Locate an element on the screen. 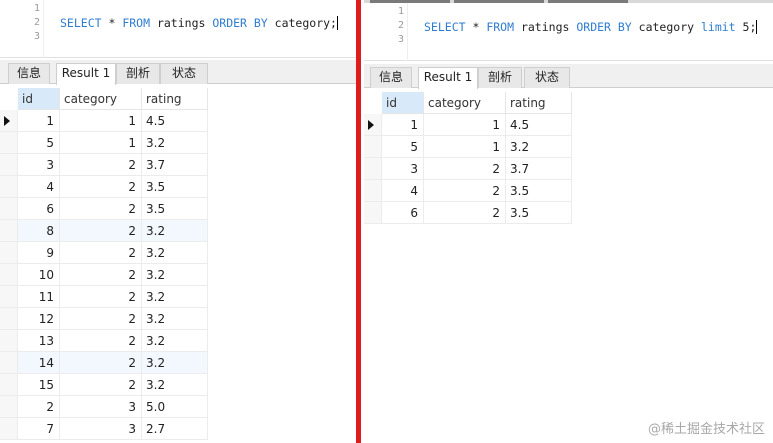 The image size is (773, 443). table-cell-id: 10 is located at coordinates (39, 275).